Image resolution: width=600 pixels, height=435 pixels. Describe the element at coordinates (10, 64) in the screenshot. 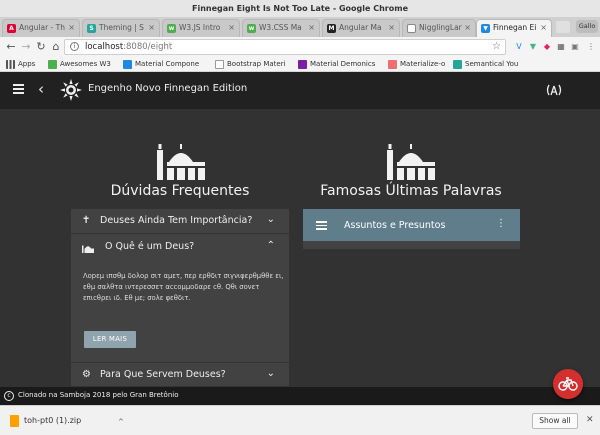

I see `apps-grid-icon` at that location.